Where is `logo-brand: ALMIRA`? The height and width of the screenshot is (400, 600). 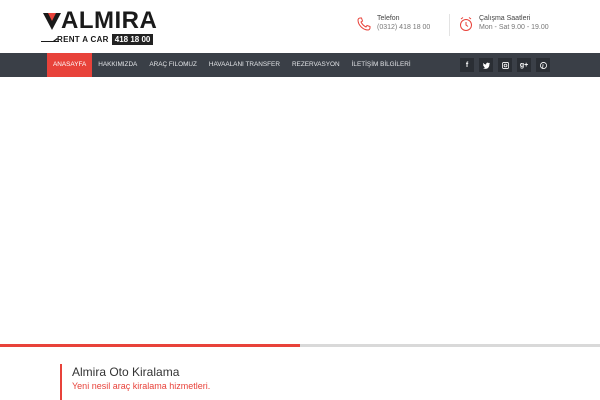
logo-brand: ALMIRA is located at coordinates (109, 20).